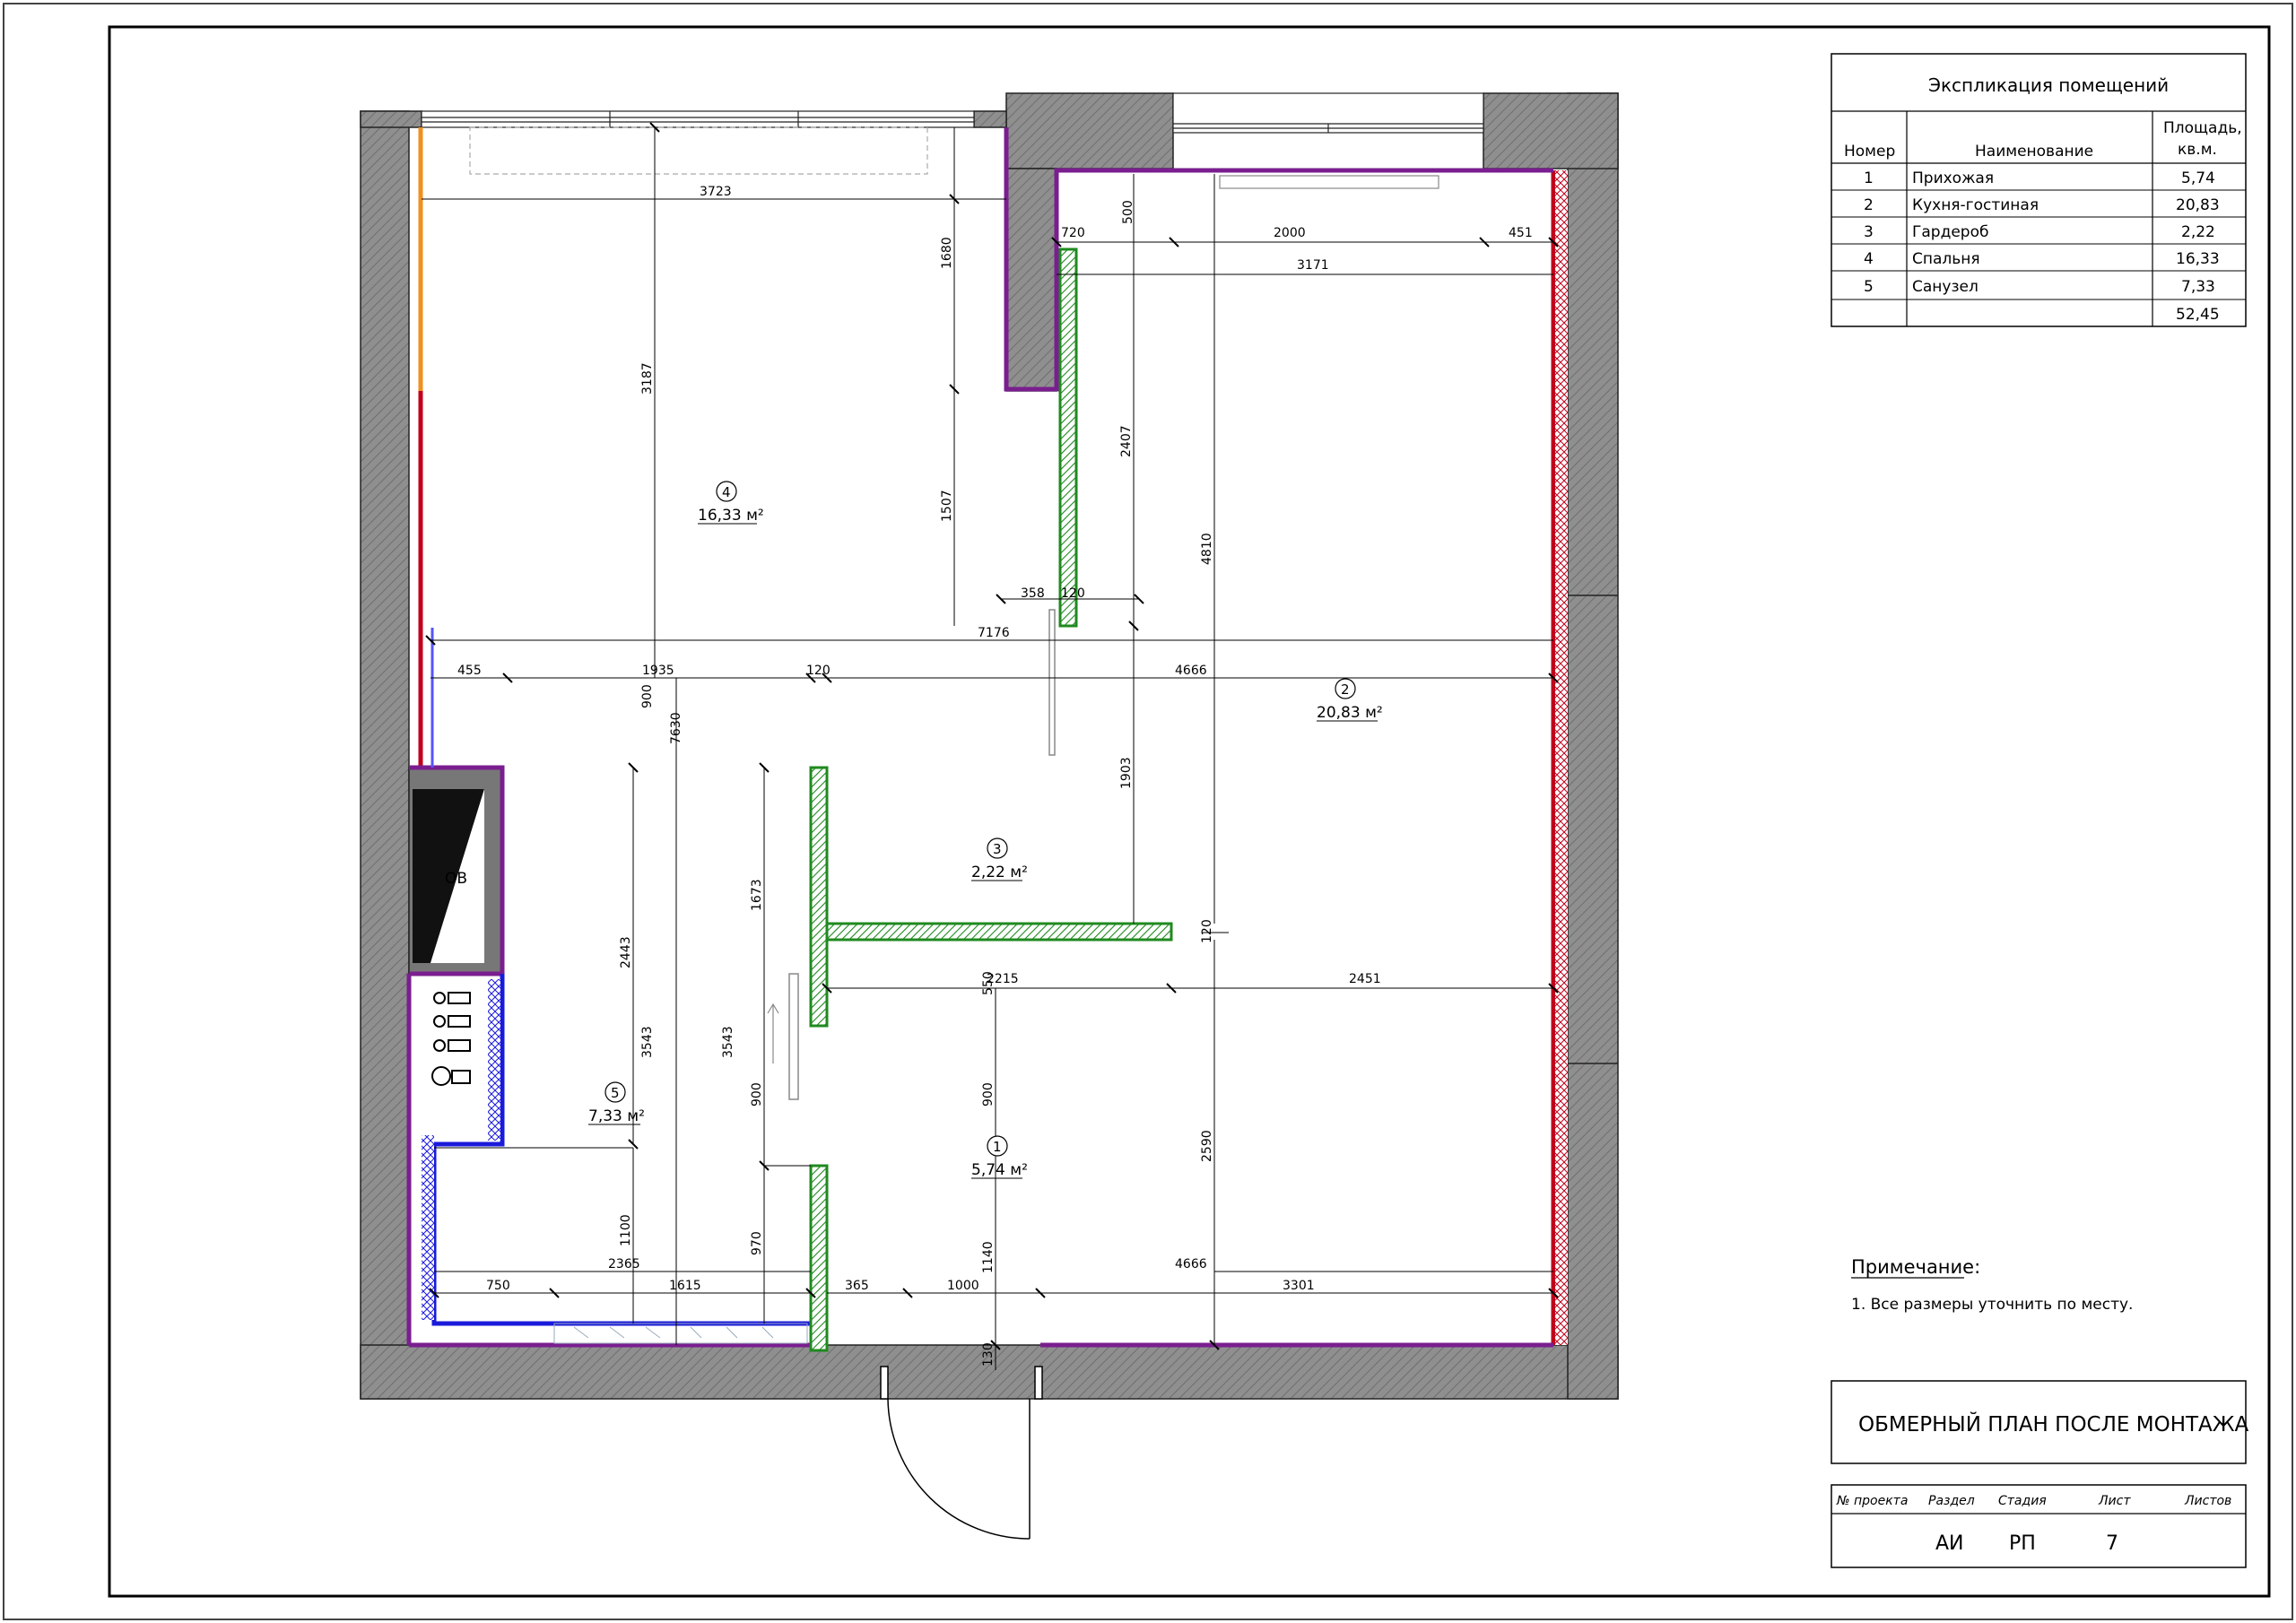 The width and height of the screenshot is (2296, 1623). Describe the element at coordinates (1207, 931) in the screenshot. I see `dim-120-right: 120` at that location.